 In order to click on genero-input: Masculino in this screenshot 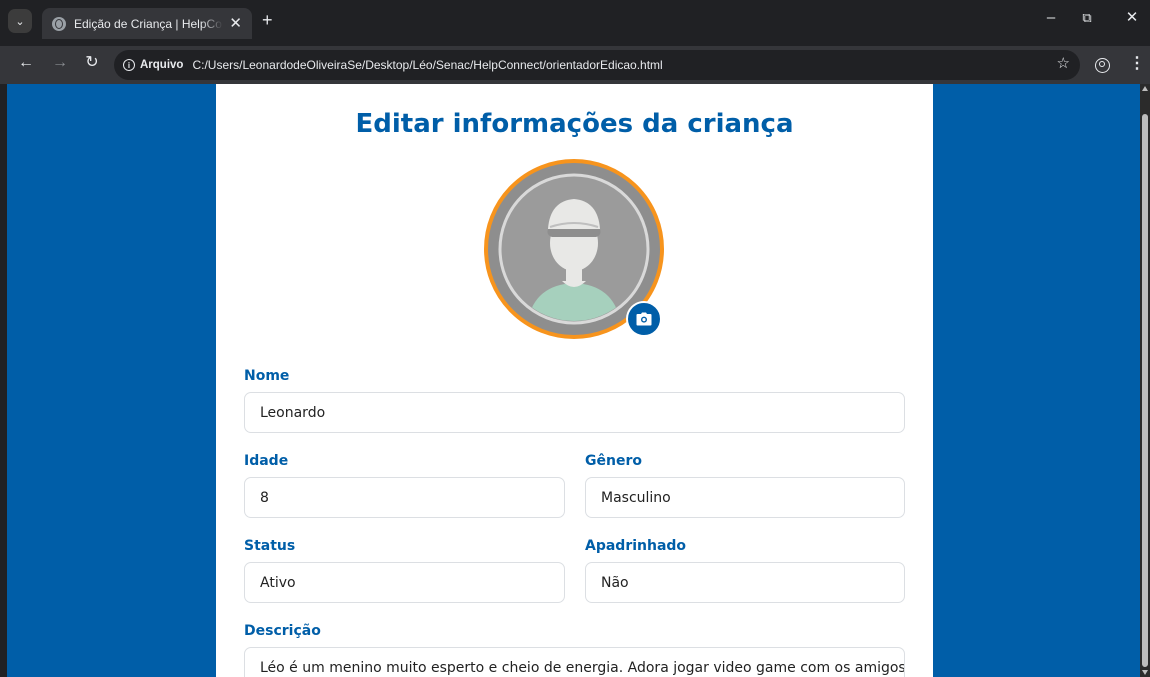, I will do `click(745, 497)`.